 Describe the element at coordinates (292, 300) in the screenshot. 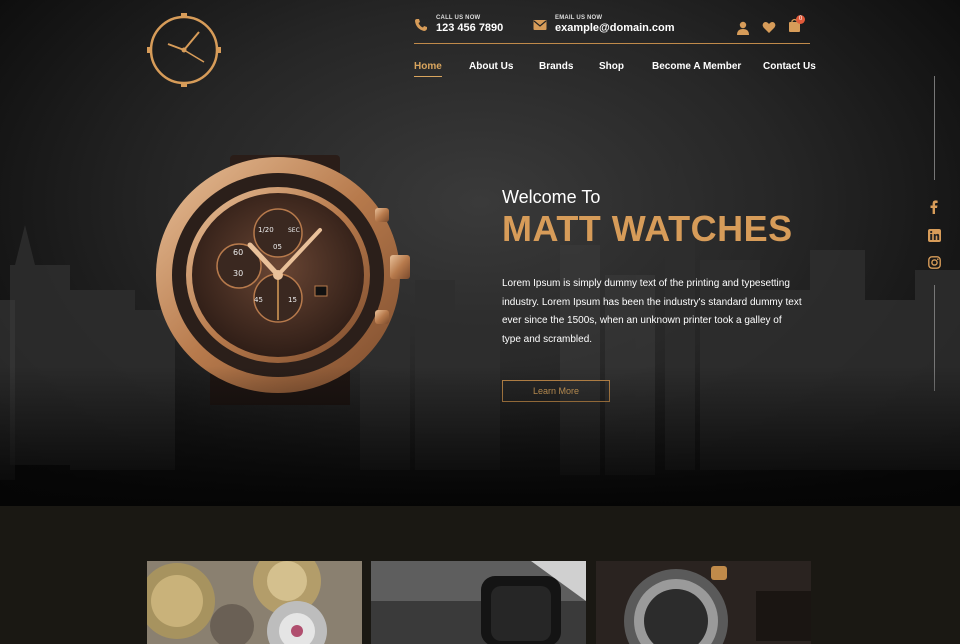

I see `watch-text-15: 15` at that location.